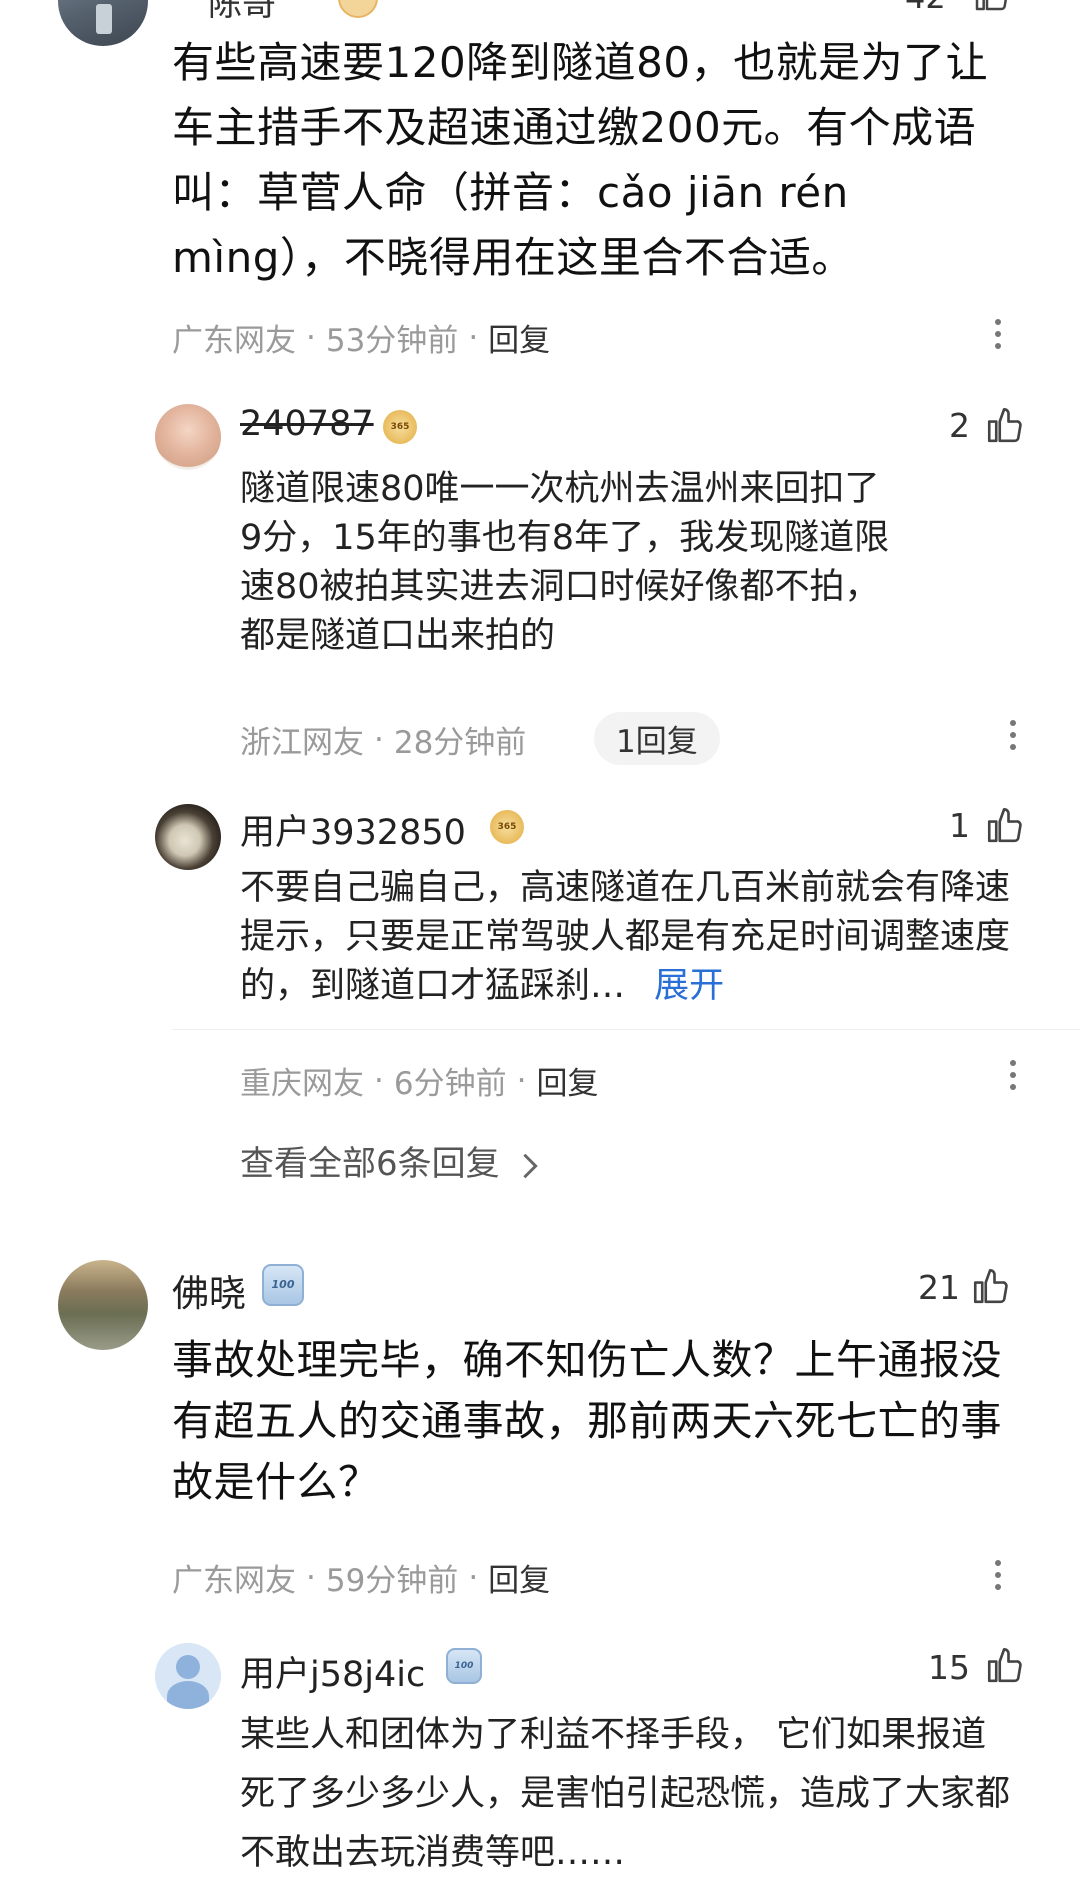 This screenshot has height=1883, width=1080. Describe the element at coordinates (949, 1667) in the screenshot. I see `like-count: 15` at that location.